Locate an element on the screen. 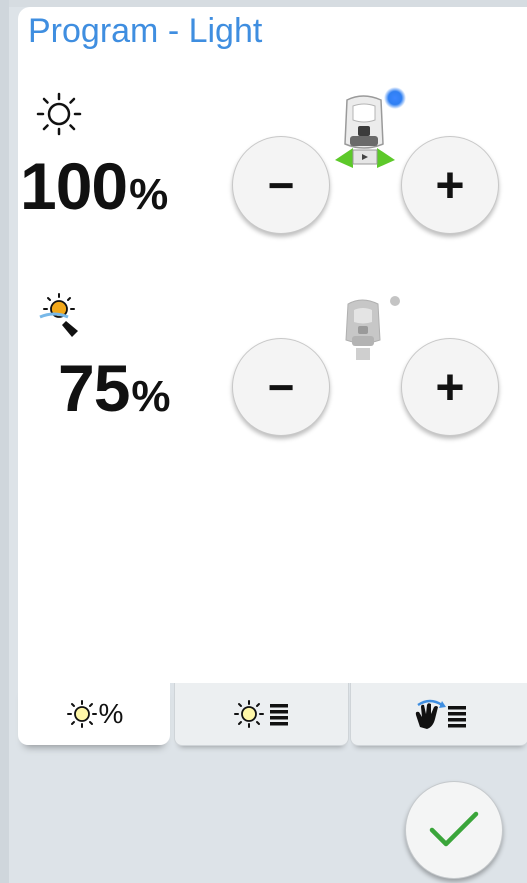 The height and width of the screenshot is (883, 527). main-light-decrease-button: − is located at coordinates (281, 185).